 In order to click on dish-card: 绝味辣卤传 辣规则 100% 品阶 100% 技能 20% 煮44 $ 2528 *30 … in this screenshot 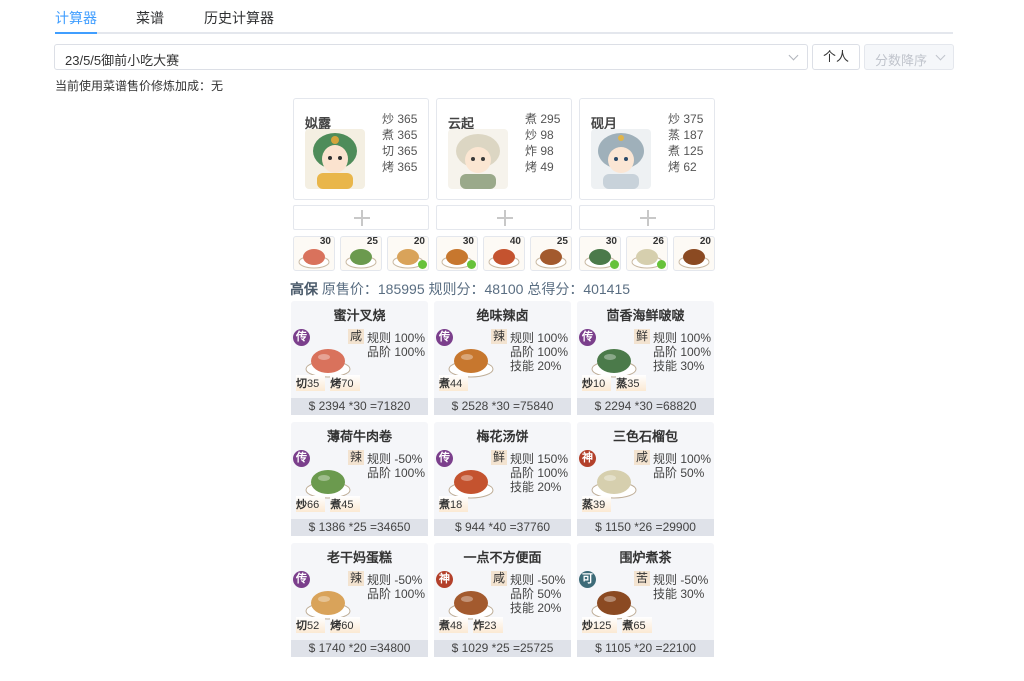, I will do `click(502, 358)`.